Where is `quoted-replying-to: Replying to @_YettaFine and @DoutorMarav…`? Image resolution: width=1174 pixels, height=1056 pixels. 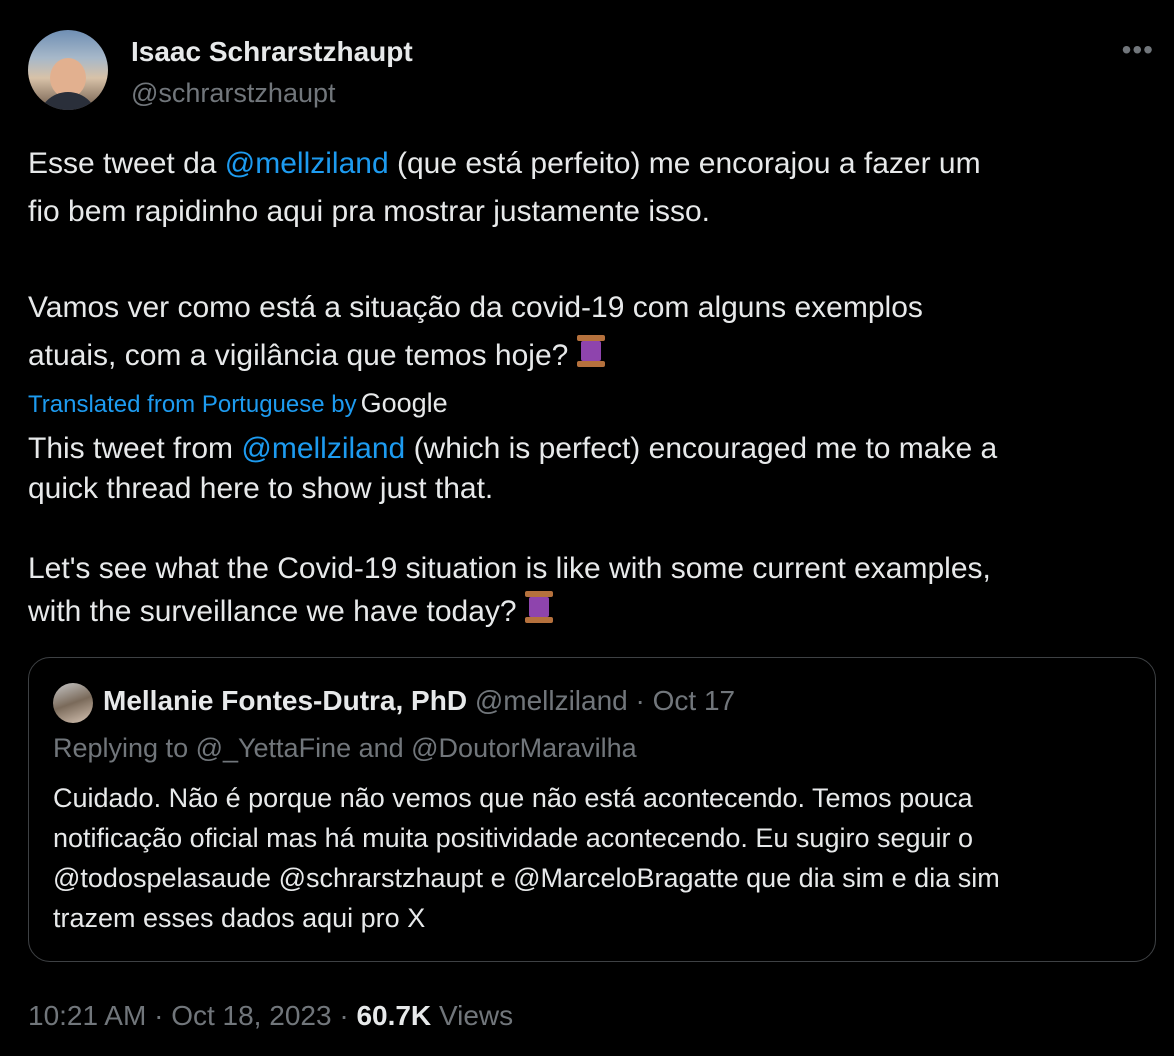
quoted-replying-to: Replying to @_YettaFine and @DoutorMarav… is located at coordinates (345, 748).